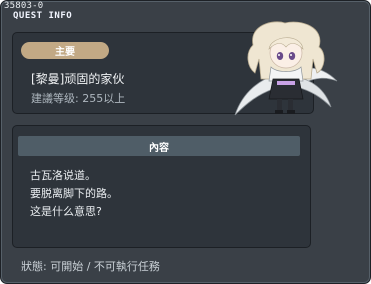 The image size is (371, 284). What do you see at coordinates (63, 175) in the screenshot?
I see `description-line: 古瓦洛说道。` at bounding box center [63, 175].